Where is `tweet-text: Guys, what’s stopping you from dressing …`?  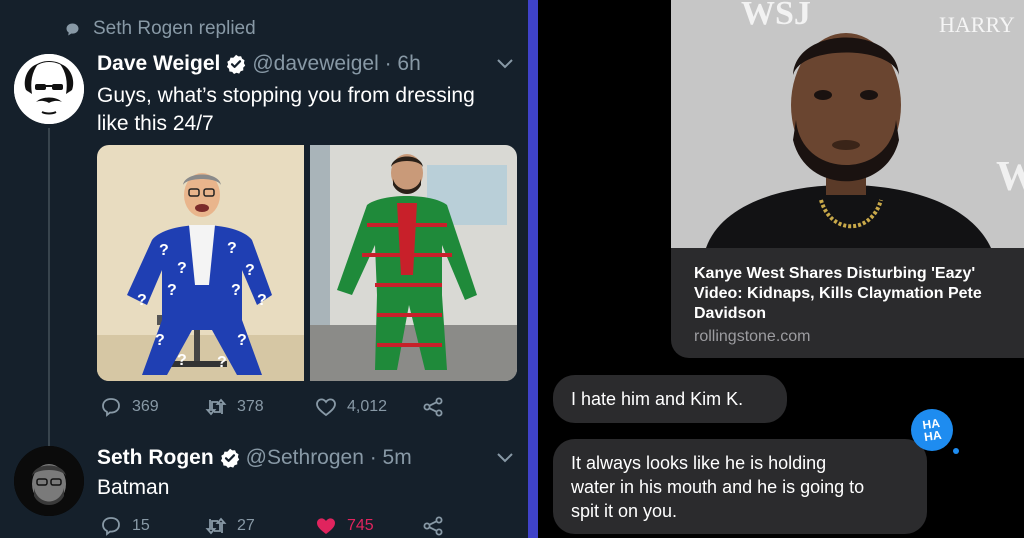 tweet-text: Guys, what’s stopping you from dressing … is located at coordinates (286, 110).